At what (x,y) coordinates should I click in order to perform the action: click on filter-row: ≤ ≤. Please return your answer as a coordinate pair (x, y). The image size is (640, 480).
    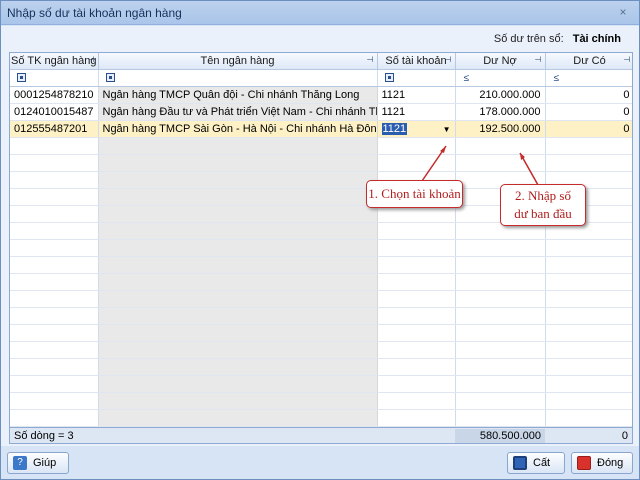
    Looking at the image, I should click on (321, 78).